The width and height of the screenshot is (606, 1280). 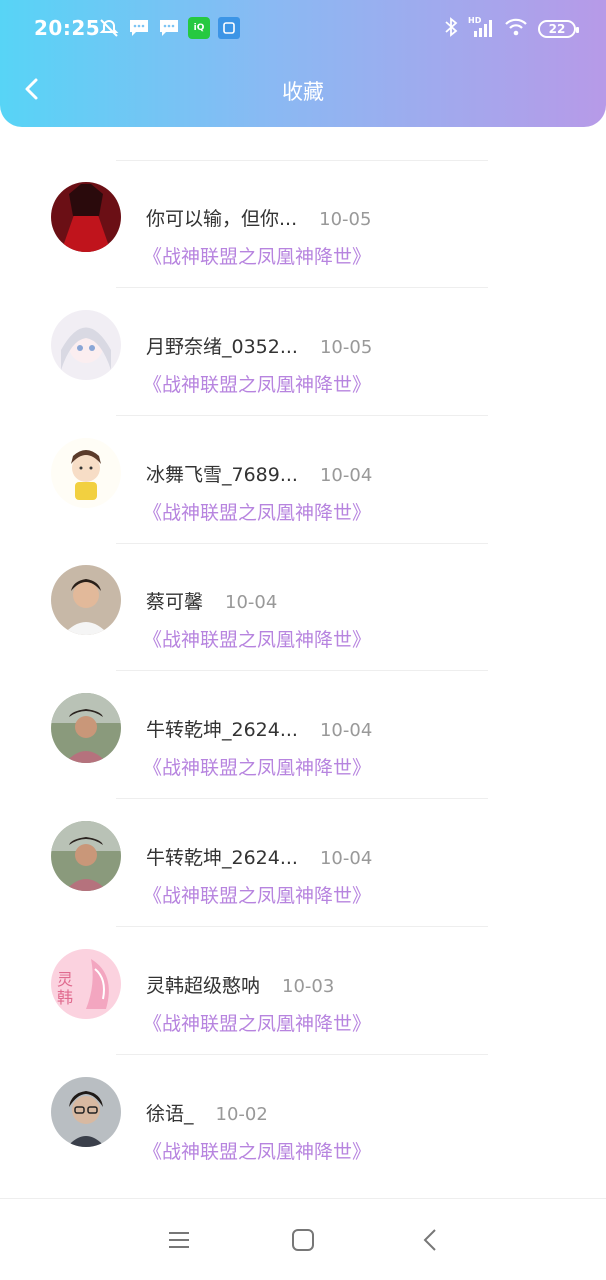 I want to click on status-left-icons: iQ, so click(x=169, y=28).